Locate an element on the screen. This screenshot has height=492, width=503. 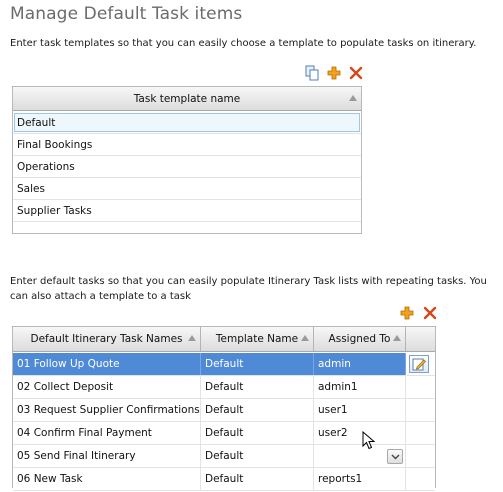
column-header-template-name: Template Name is located at coordinates (257, 339).